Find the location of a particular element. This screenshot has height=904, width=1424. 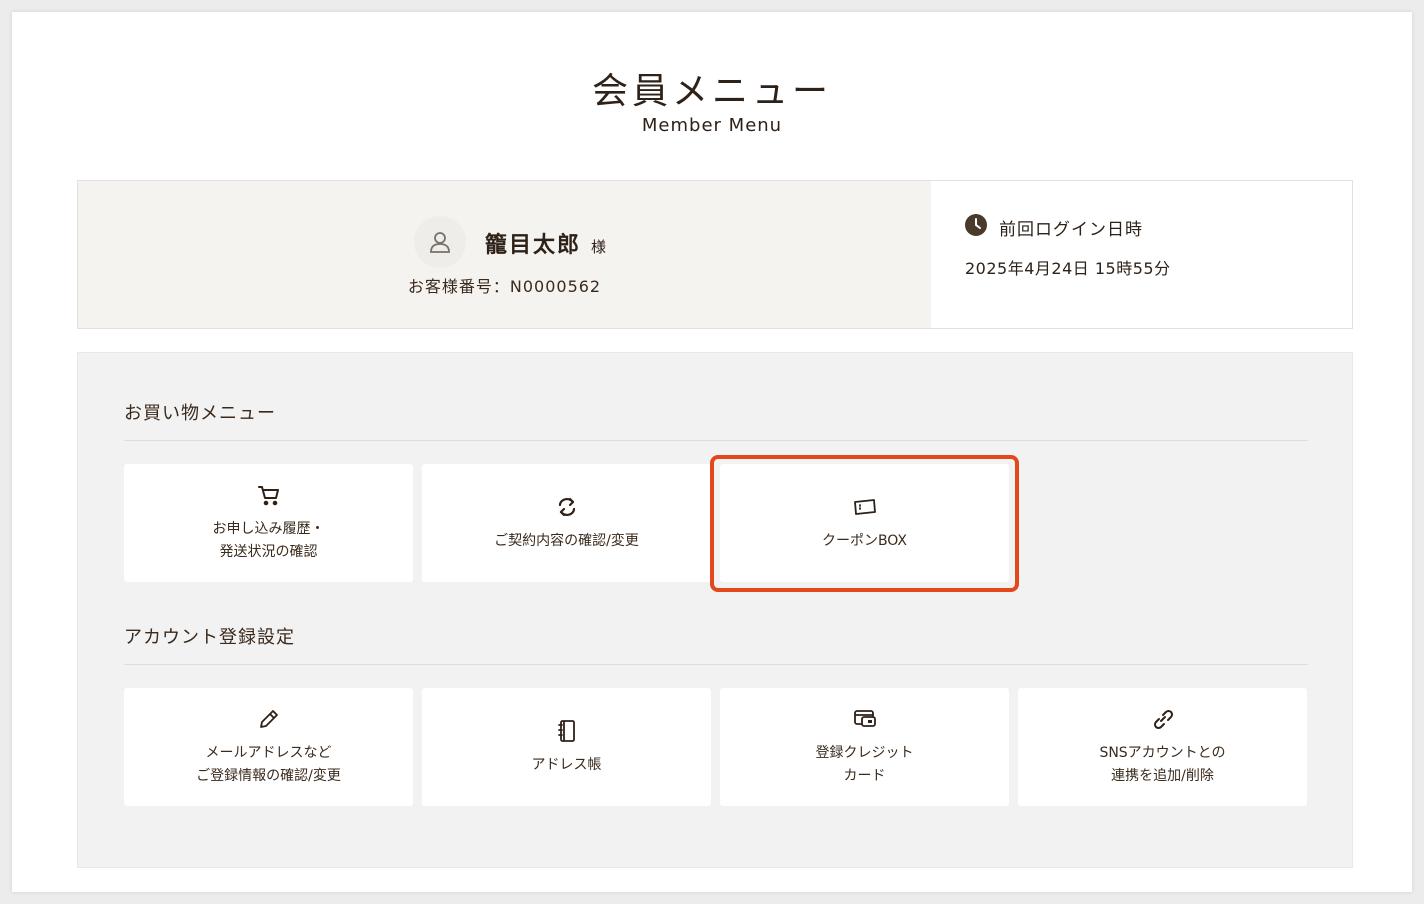

customer-number: お客様番号：N0000562 is located at coordinates (504, 286).